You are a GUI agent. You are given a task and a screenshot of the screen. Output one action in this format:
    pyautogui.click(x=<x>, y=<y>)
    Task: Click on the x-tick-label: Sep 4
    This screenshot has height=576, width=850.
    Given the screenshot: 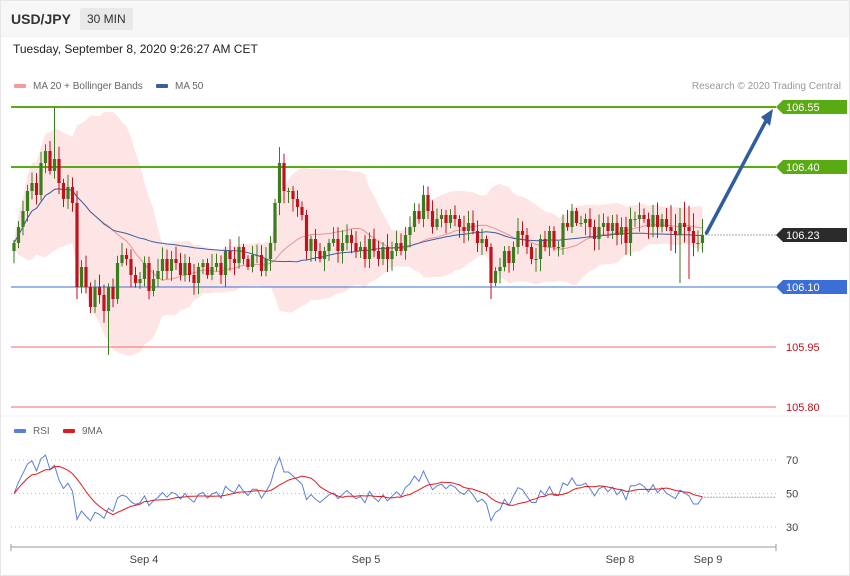 What is the action you would take?
    pyautogui.click(x=144, y=560)
    